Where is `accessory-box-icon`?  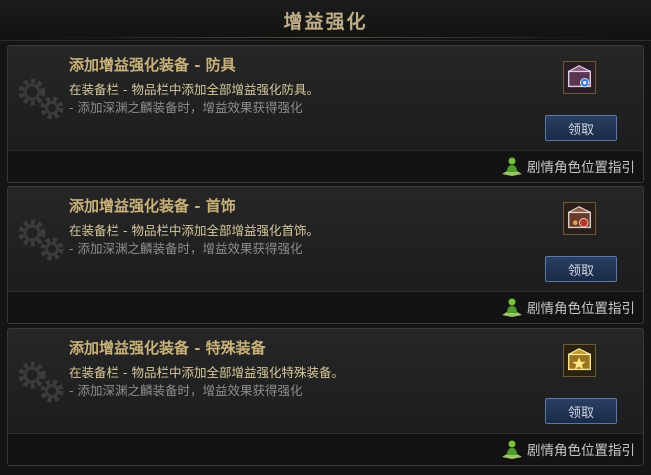
accessory-box-icon is located at coordinates (579, 218).